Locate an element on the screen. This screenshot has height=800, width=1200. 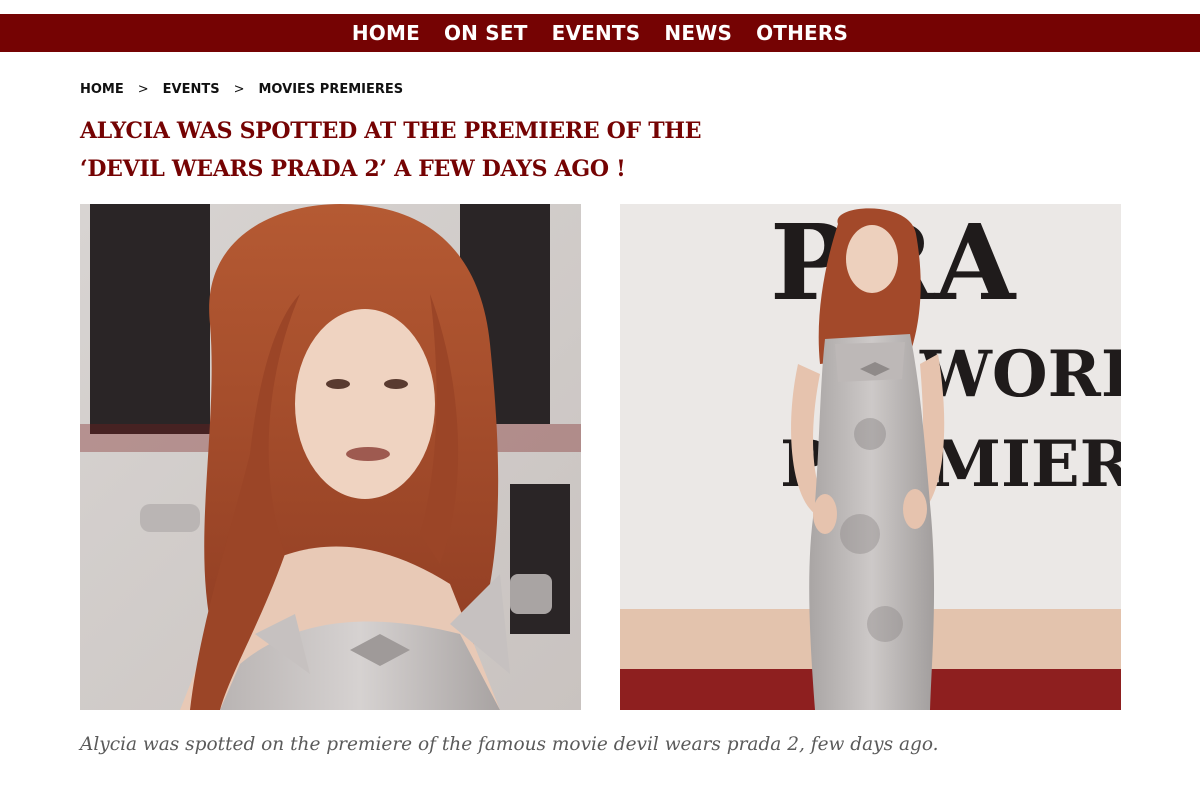
breadcrumb-home: HOME is located at coordinates (102, 89).